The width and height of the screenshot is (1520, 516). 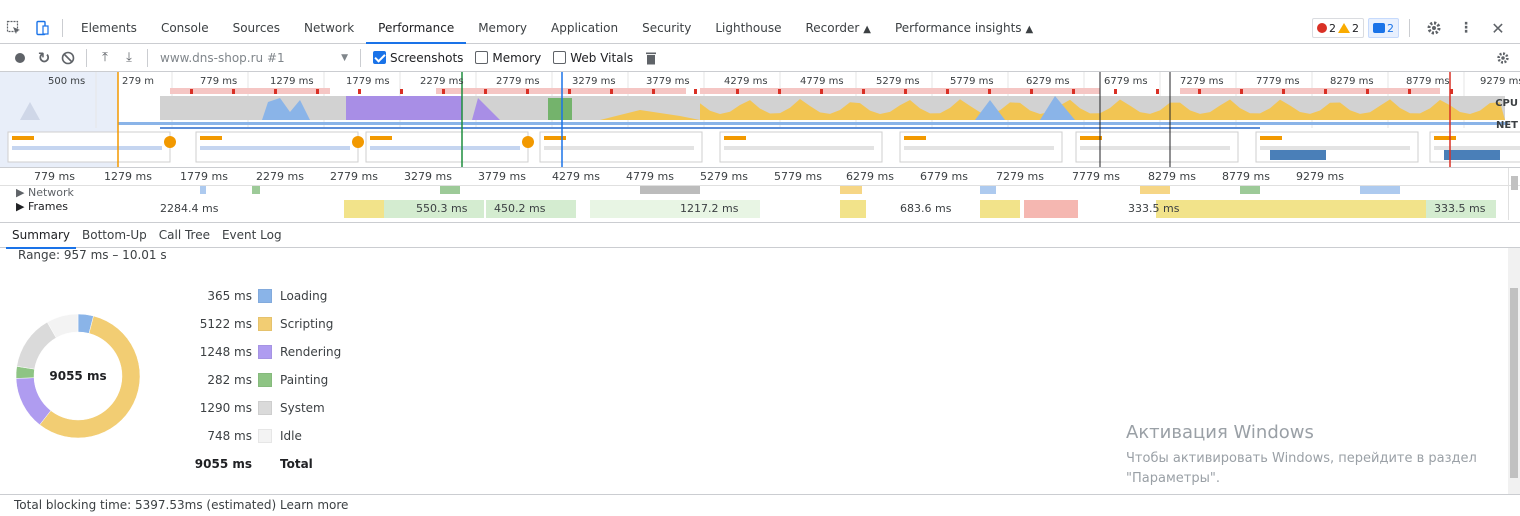 I want to click on net-label: NET, so click(x=1506, y=125).